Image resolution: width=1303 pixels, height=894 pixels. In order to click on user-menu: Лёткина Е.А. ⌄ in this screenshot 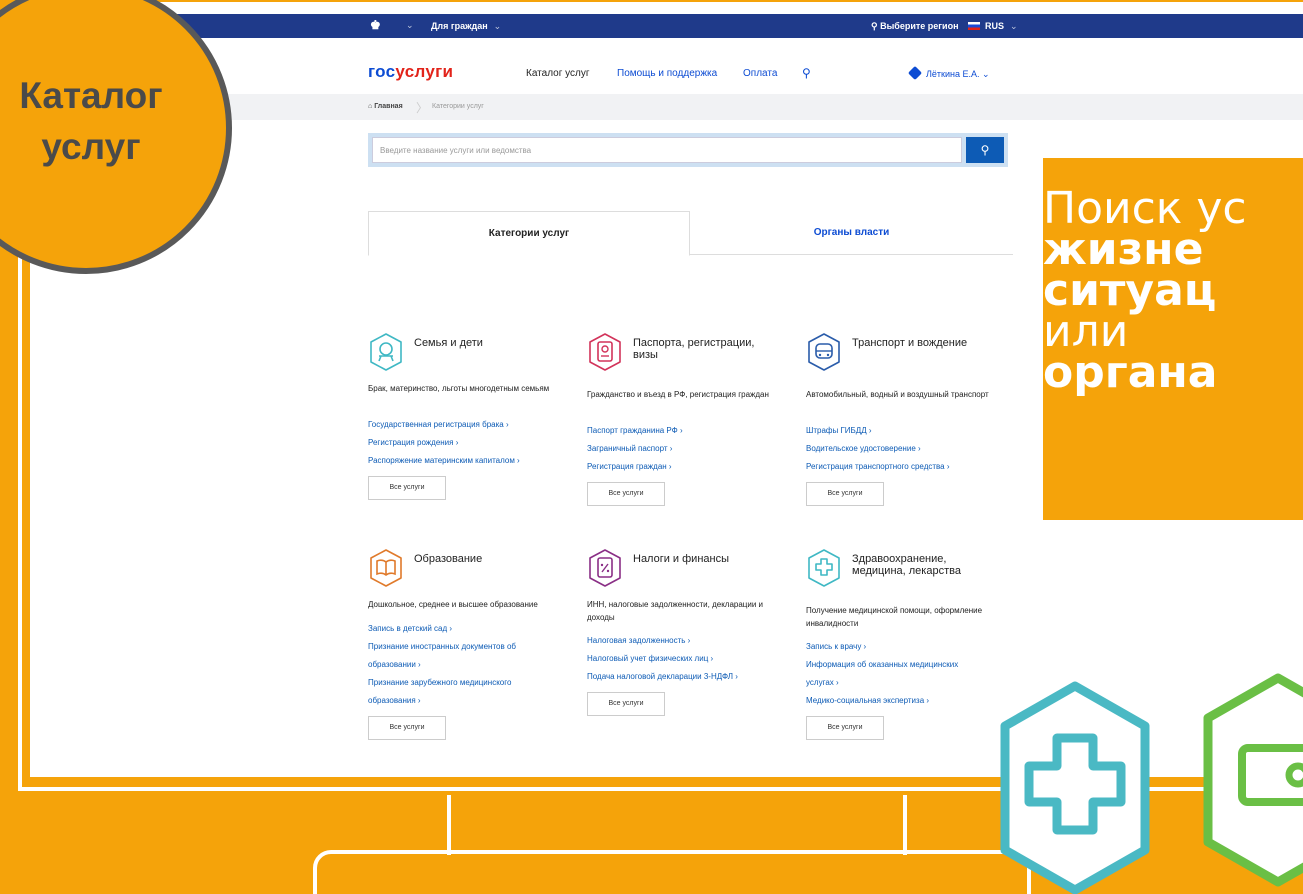, I will do `click(948, 73)`.